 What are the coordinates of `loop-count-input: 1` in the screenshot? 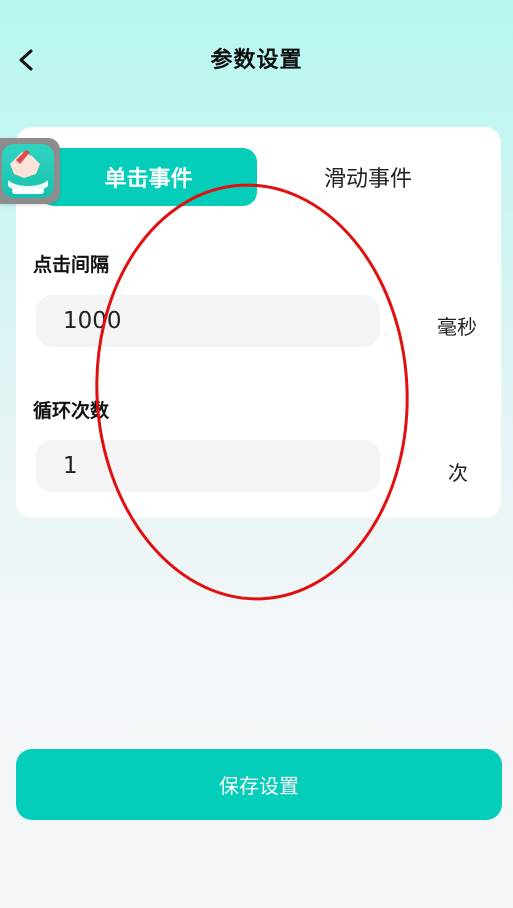 It's located at (208, 466).